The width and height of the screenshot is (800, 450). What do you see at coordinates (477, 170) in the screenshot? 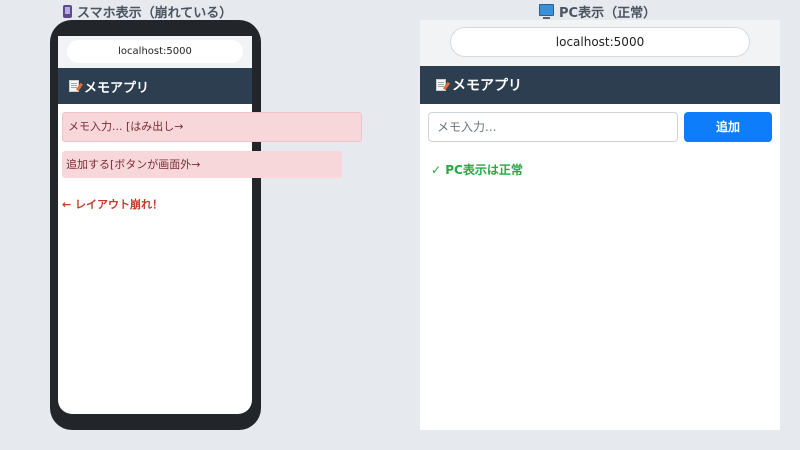
I see `pc-ok-note: ✓ PC表示は正常` at bounding box center [477, 170].